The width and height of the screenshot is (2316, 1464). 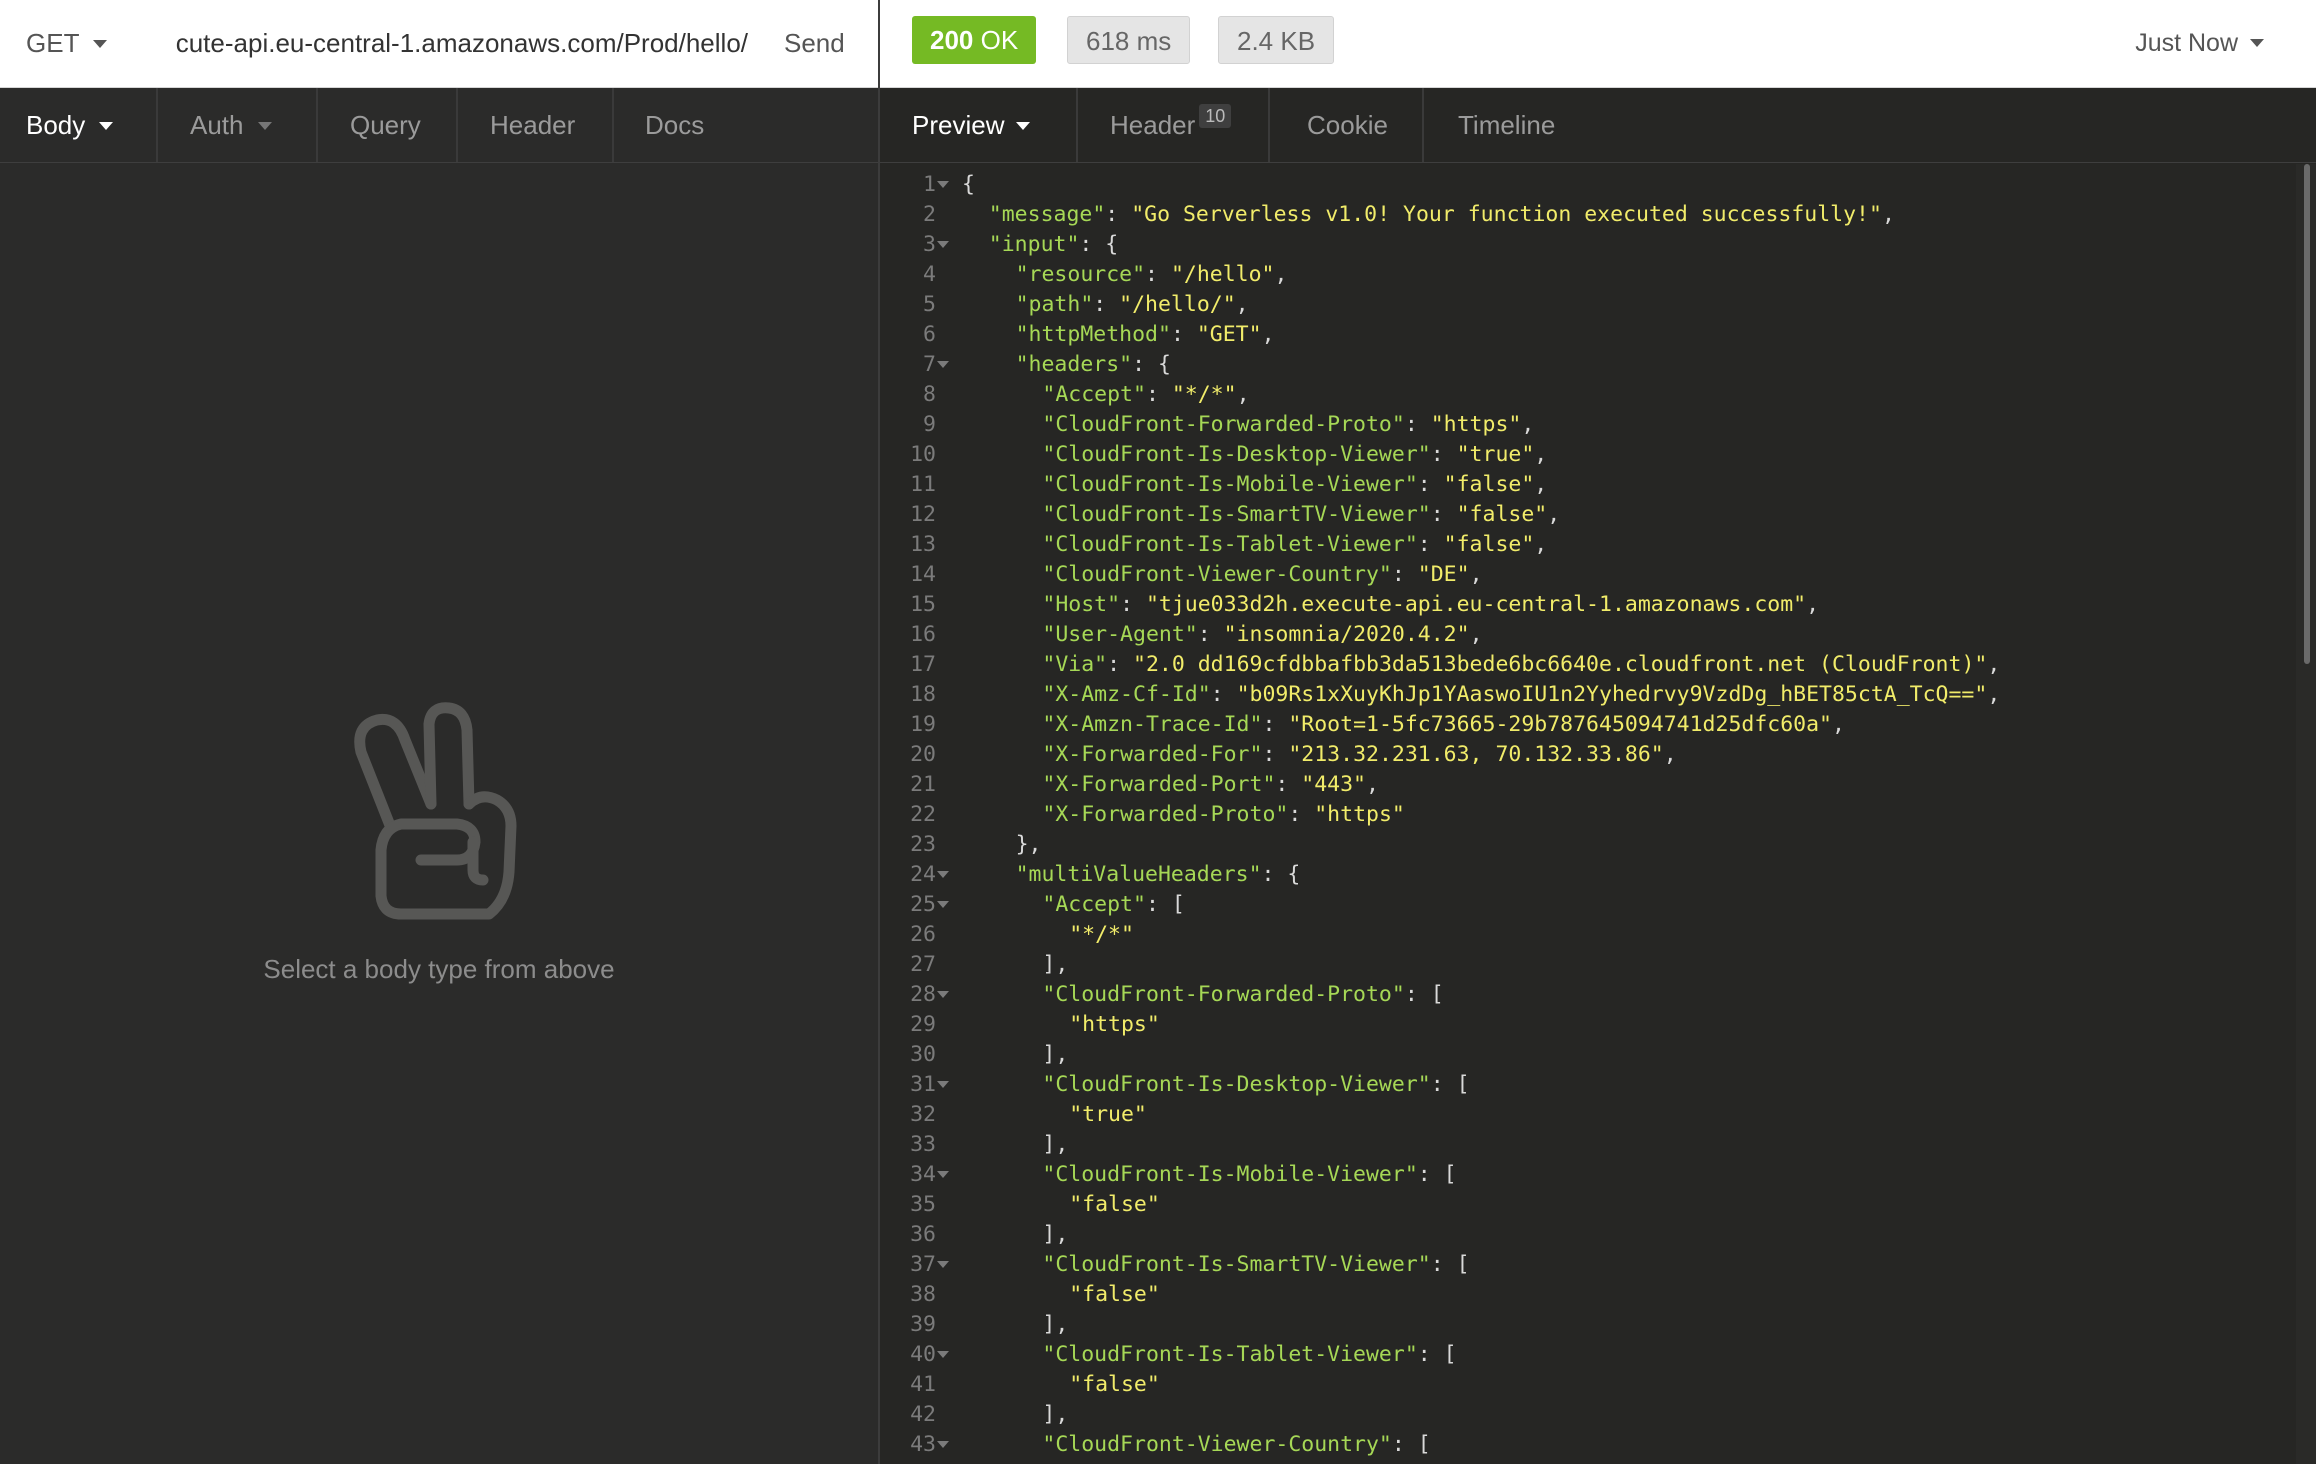 What do you see at coordinates (1347, 125) in the screenshot?
I see `tab-cookie: Cookie` at bounding box center [1347, 125].